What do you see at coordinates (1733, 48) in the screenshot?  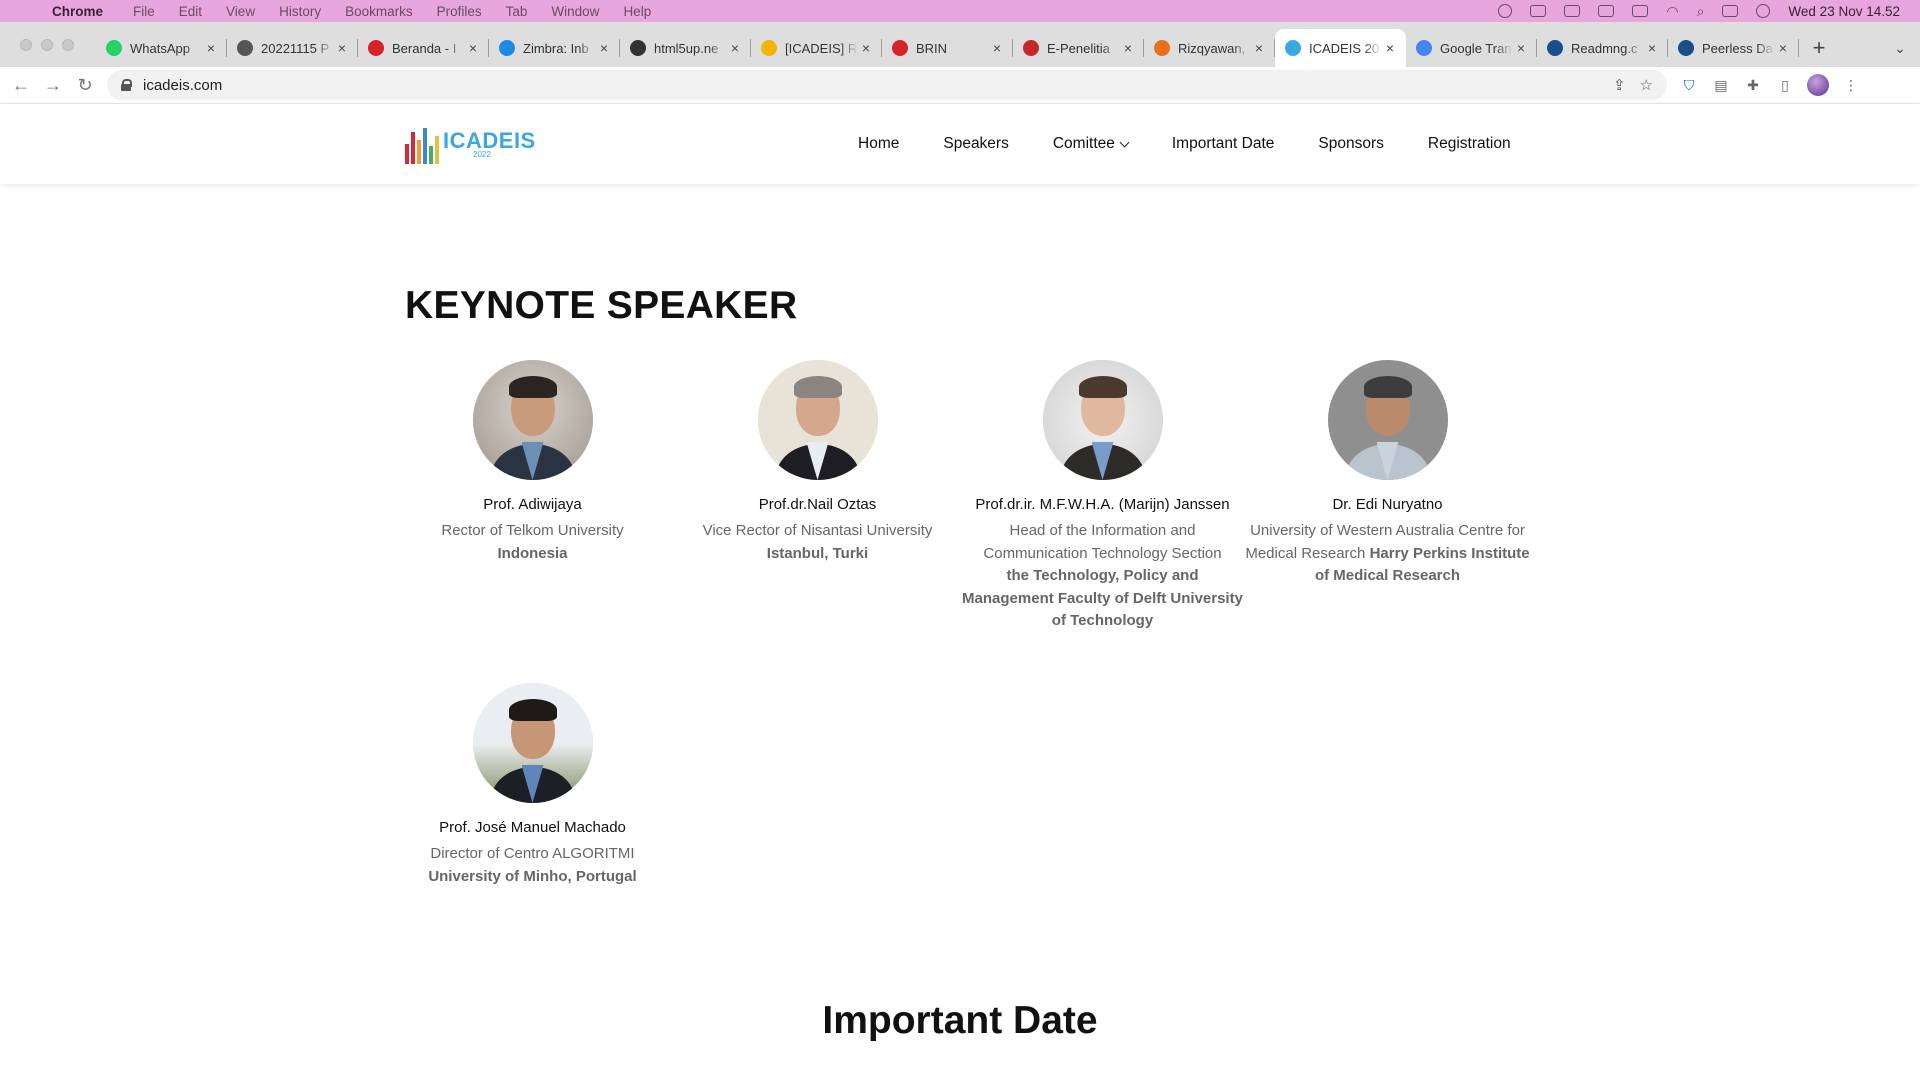 I see `browser-tab: Peerless Da ×` at bounding box center [1733, 48].